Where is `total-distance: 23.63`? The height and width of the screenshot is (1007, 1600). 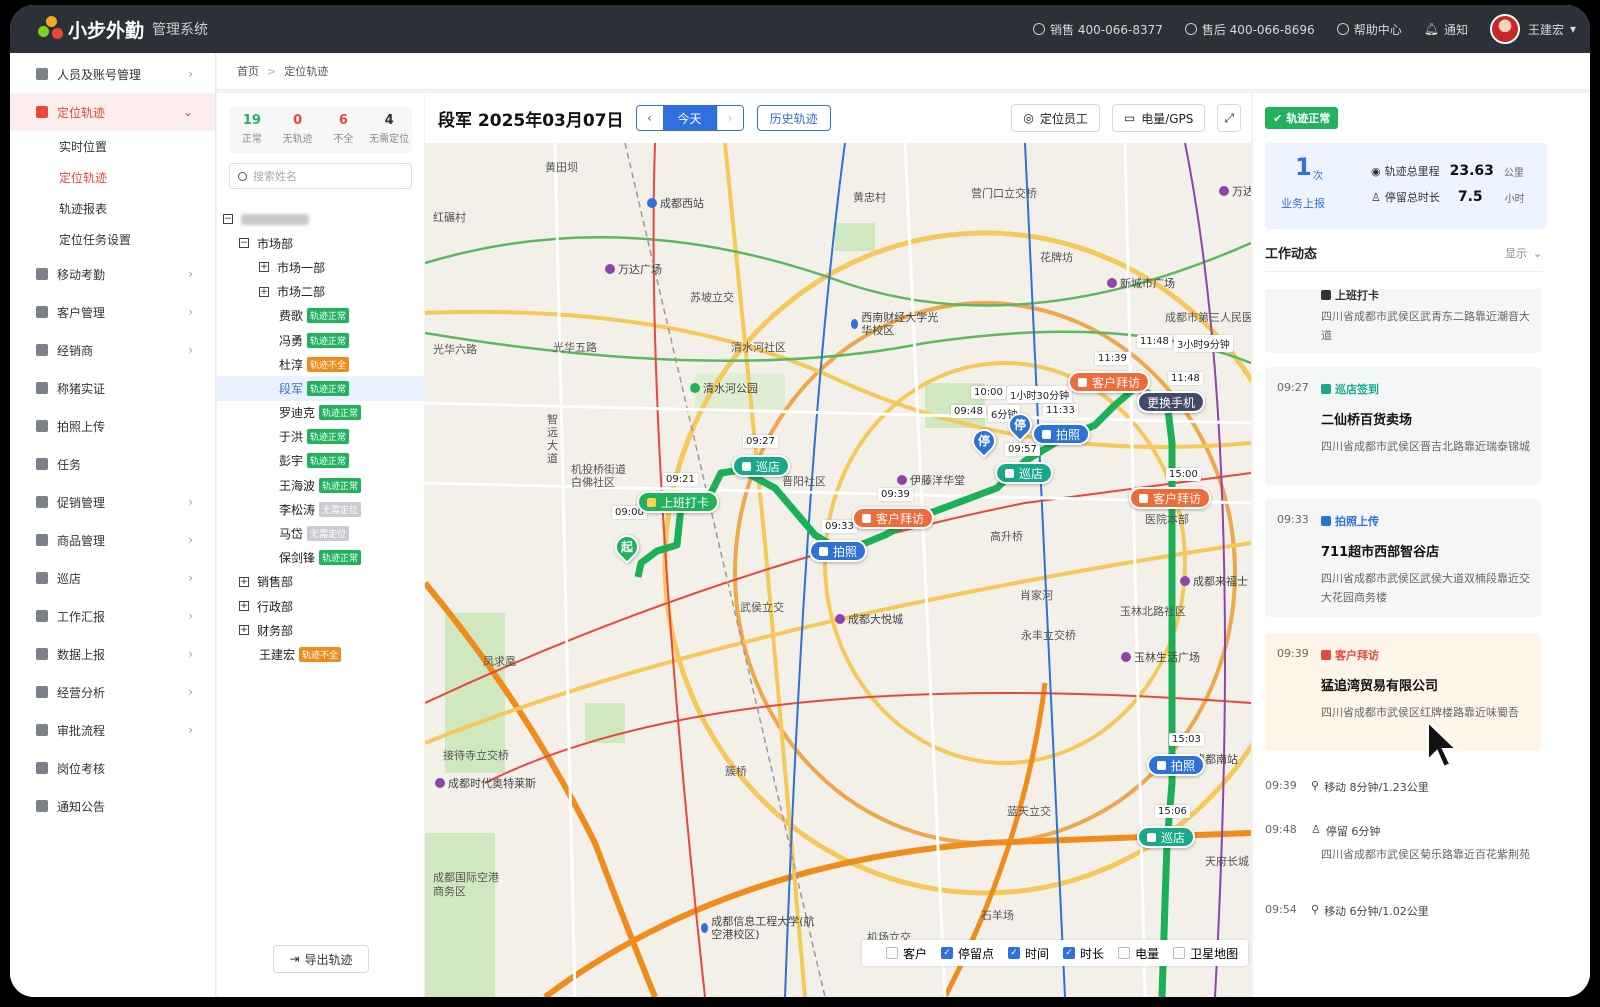
total-distance: 23.63 is located at coordinates (1471, 171).